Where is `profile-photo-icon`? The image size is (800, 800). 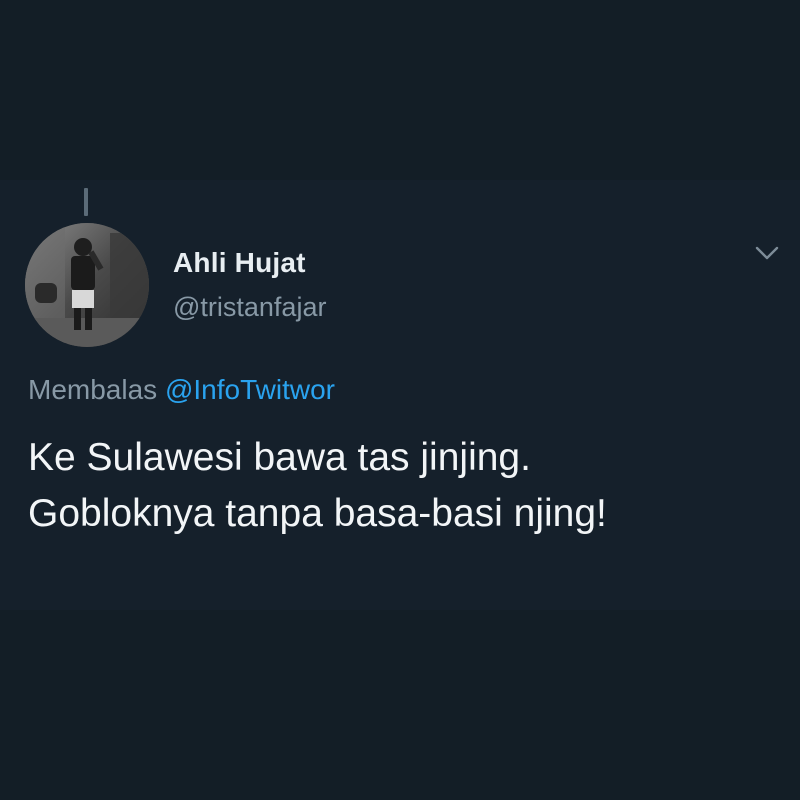
profile-photo-icon is located at coordinates (87, 285).